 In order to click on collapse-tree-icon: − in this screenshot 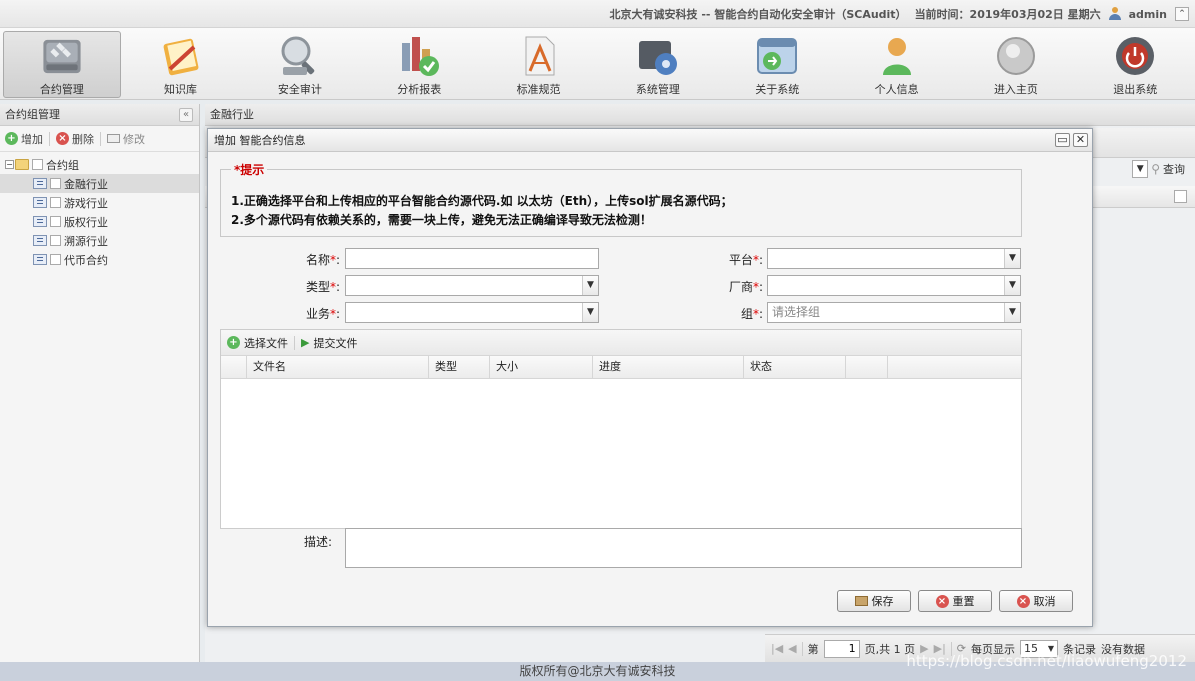, I will do `click(9, 164)`.